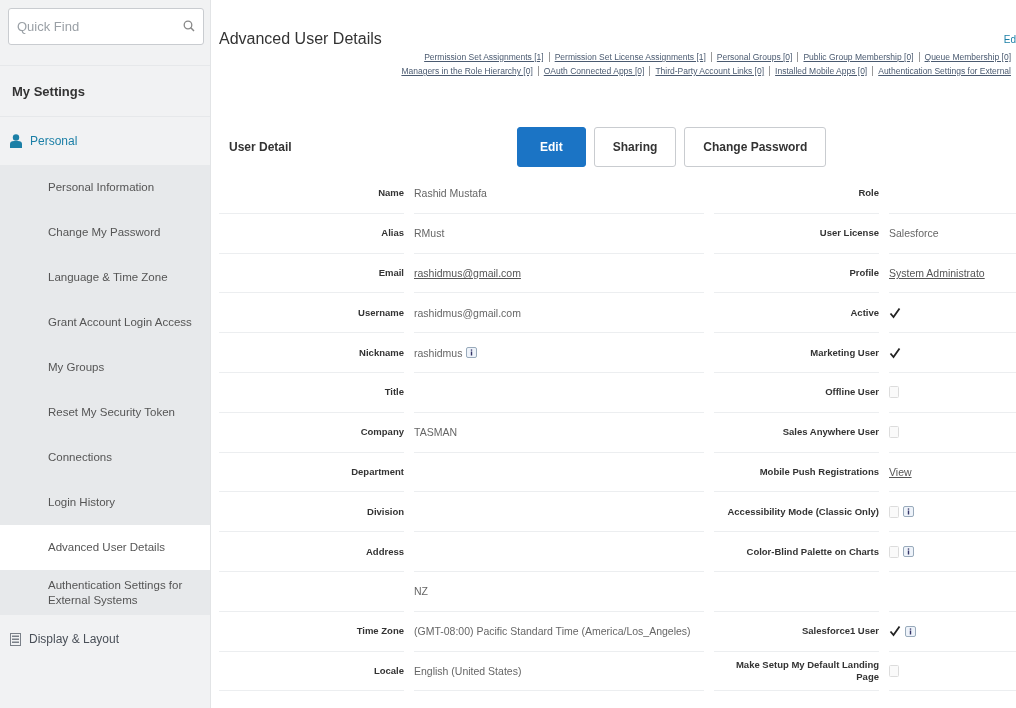 Image resolution: width=1016 pixels, height=708 pixels. What do you see at coordinates (812, 551) in the screenshot?
I see `field-label: Color-Blind Palette on Charts` at bounding box center [812, 551].